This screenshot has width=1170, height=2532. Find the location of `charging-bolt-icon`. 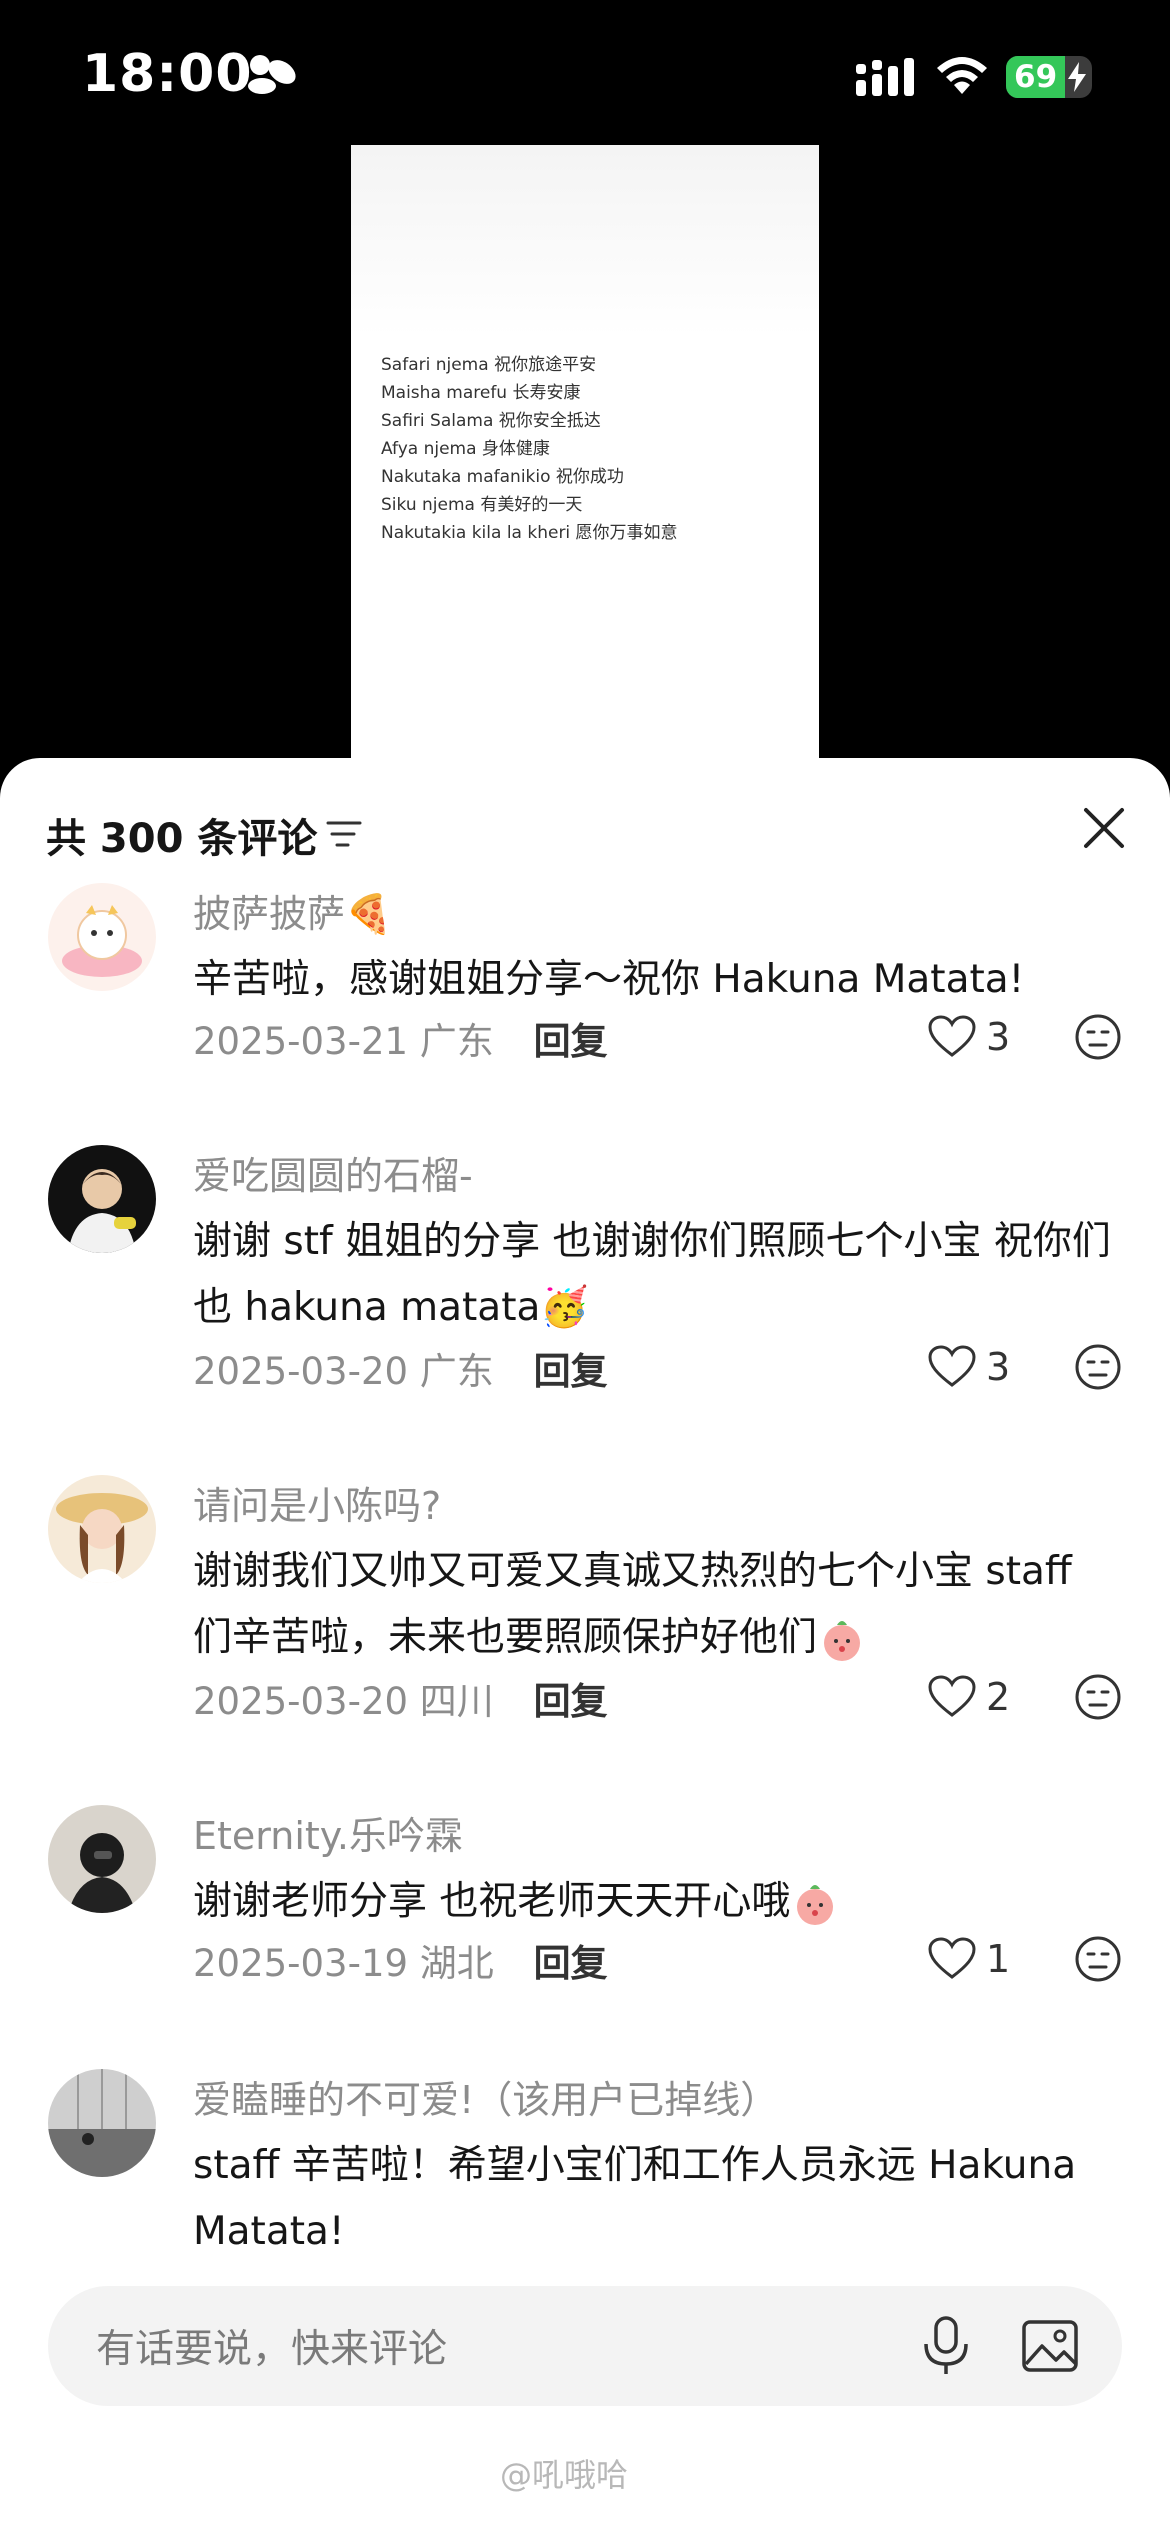

charging-bolt-icon is located at coordinates (1077, 77).